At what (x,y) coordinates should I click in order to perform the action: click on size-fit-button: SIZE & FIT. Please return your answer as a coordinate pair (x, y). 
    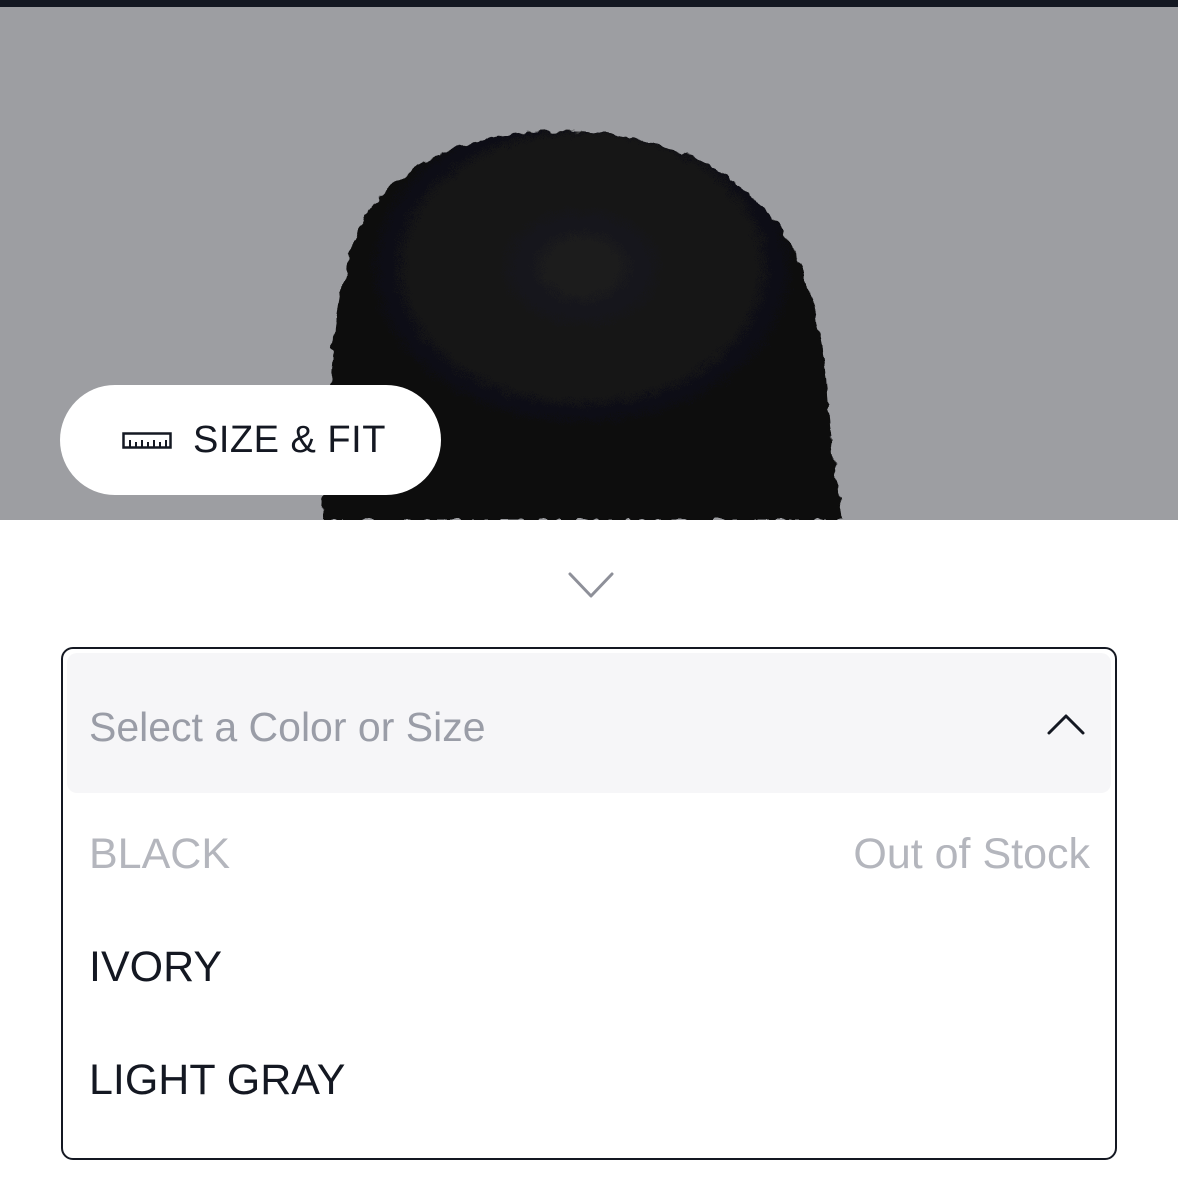
    Looking at the image, I should click on (250, 440).